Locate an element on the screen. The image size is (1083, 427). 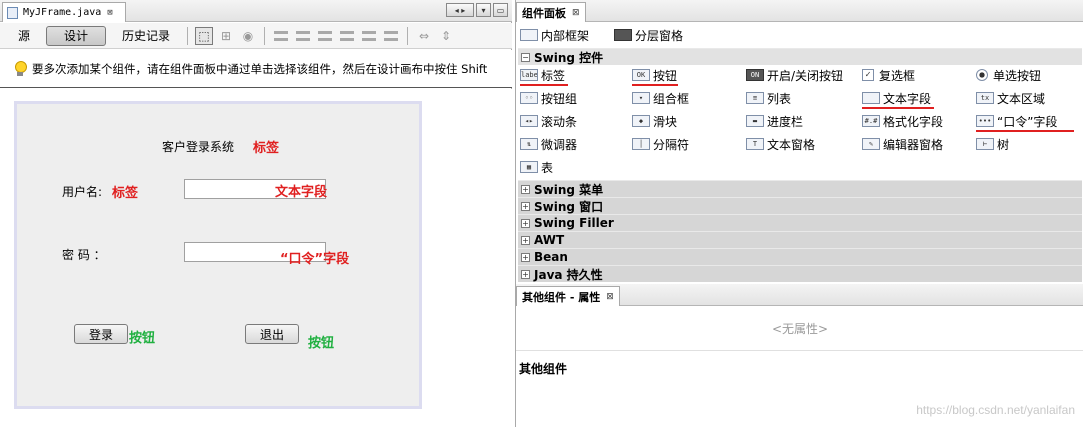
category-label: Swing 控件 is located at coordinates (569, 57).